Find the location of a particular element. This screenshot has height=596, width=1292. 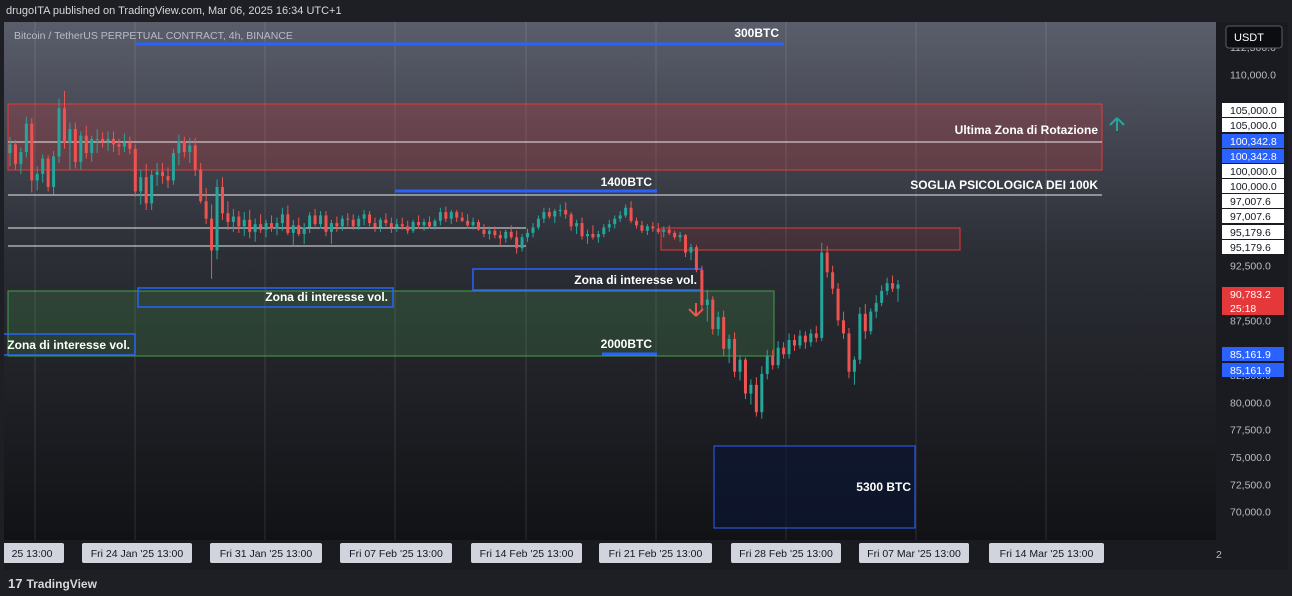

x-tick-label: Fri 31 Jan '25 13:00 is located at coordinates (266, 554).